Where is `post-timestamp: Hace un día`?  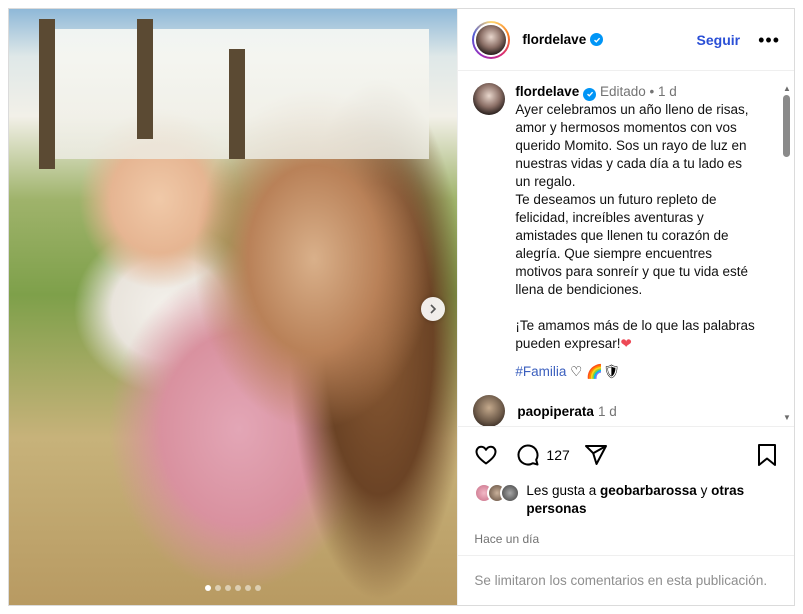 post-timestamp: Hace un día is located at coordinates (626, 539).